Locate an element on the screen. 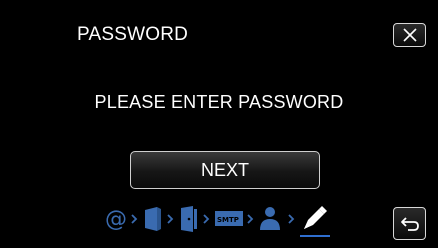 This screenshot has height=248, width=438. return-arrow-icon is located at coordinates (409, 223).